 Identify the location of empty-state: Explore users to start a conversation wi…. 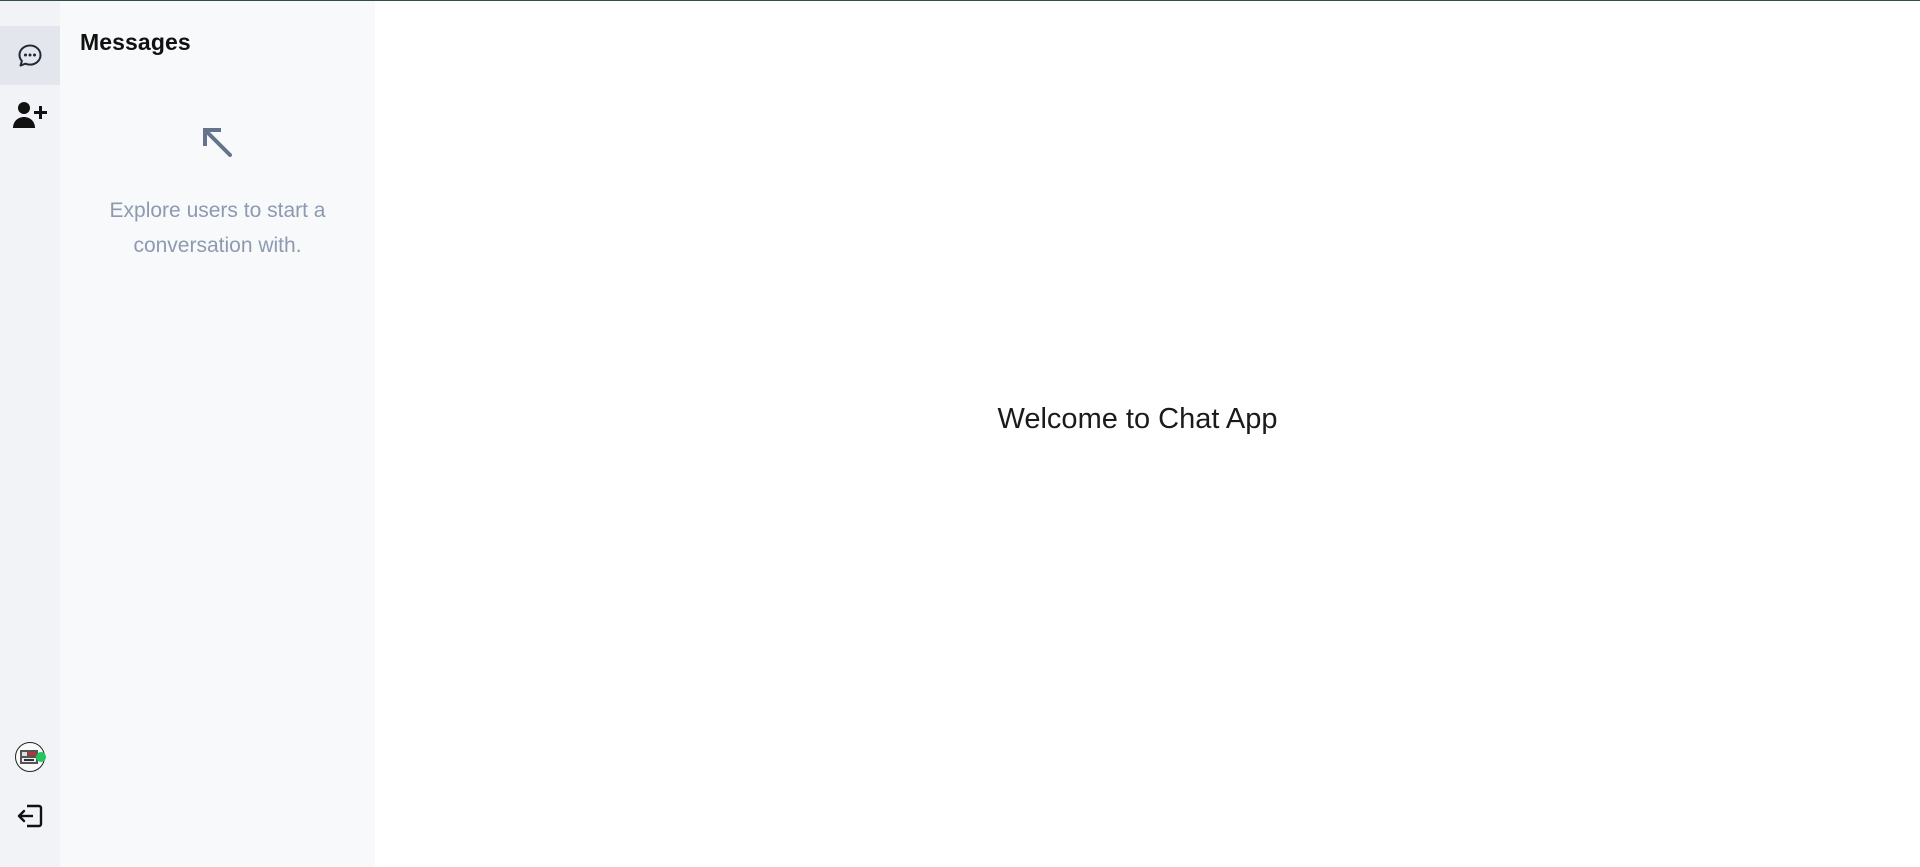
(217, 194).